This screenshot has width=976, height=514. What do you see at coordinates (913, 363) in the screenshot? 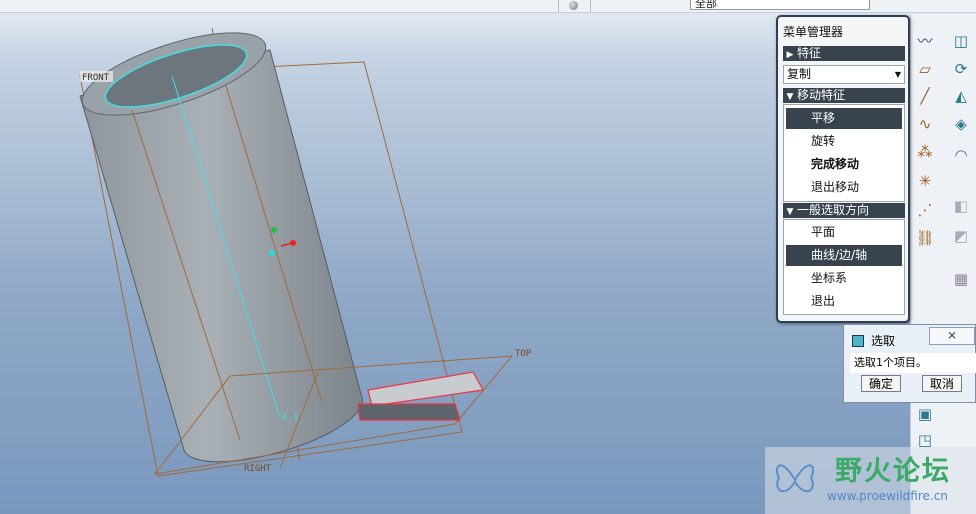
I see `select-dialog-message: 选取1个项目。` at bounding box center [913, 363].